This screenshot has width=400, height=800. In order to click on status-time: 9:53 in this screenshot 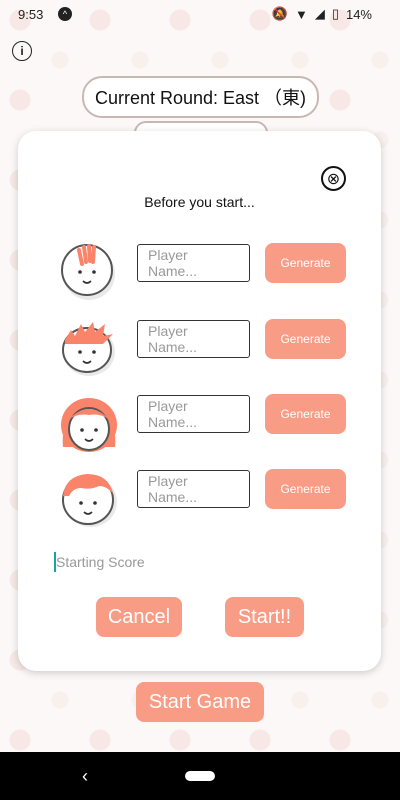, I will do `click(31, 14)`.